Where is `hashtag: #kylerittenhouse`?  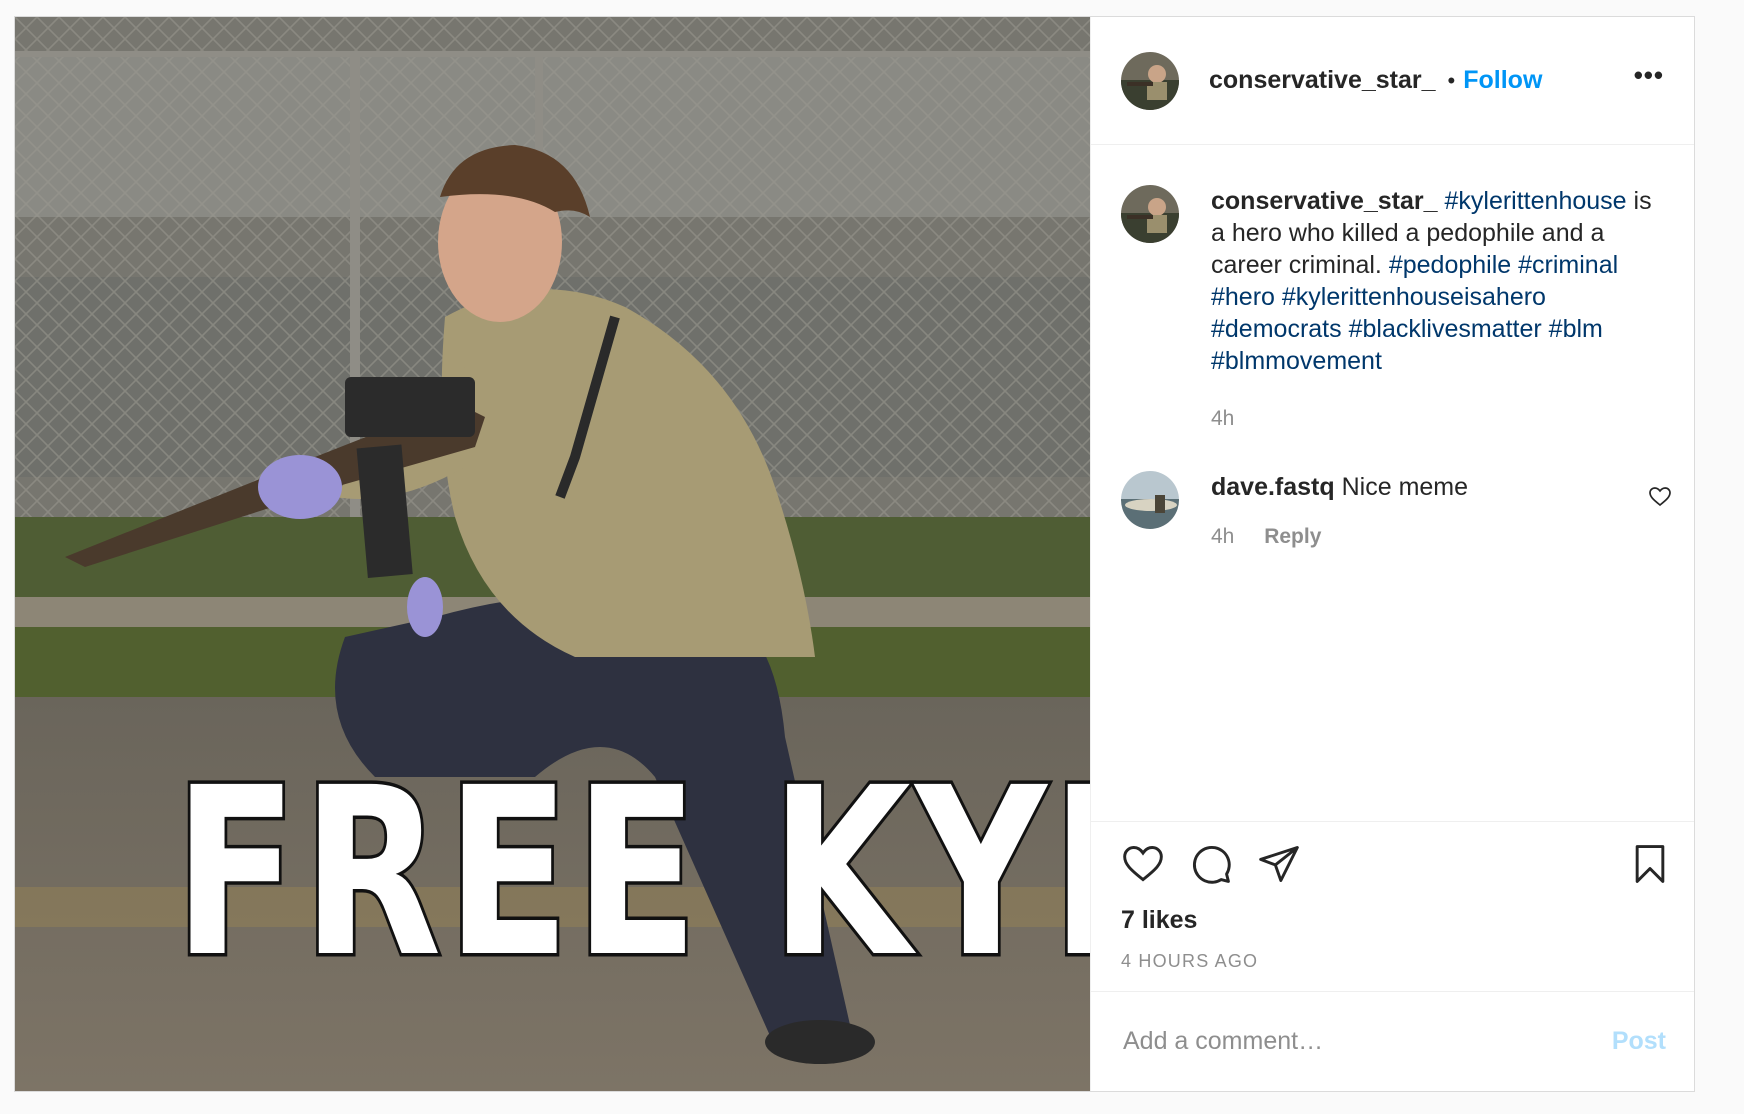 hashtag: #kylerittenhouse is located at coordinates (1536, 201).